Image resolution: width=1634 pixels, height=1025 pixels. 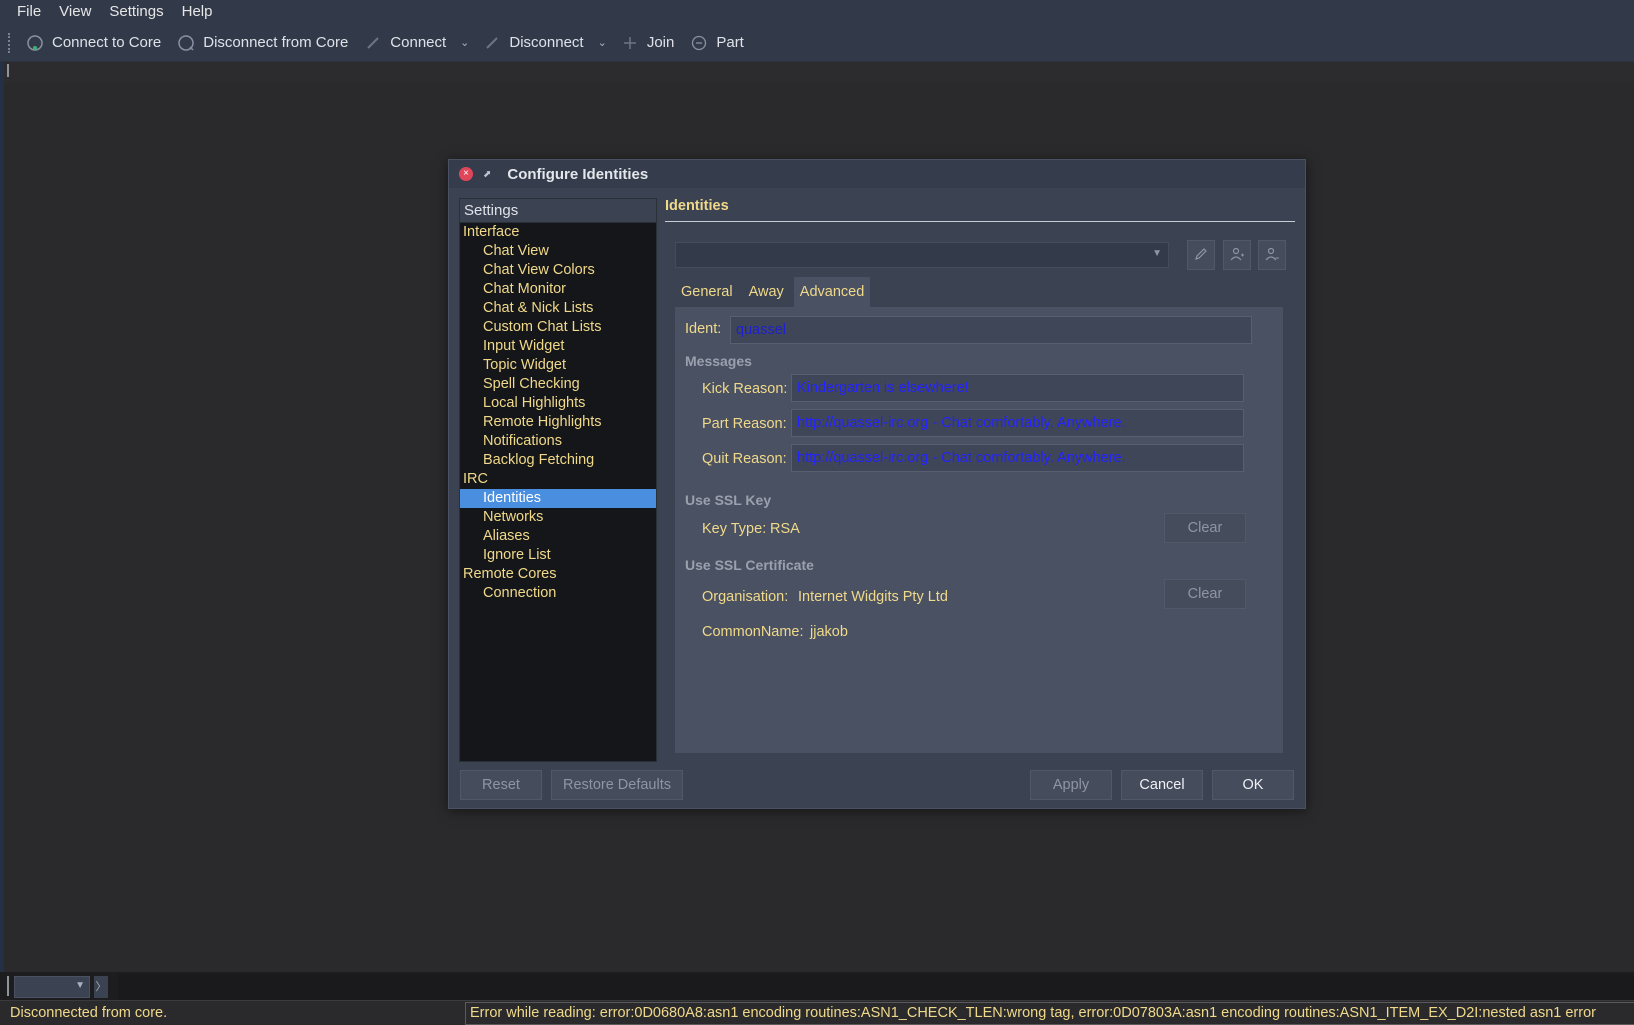 I want to click on apply-button: Apply, so click(x=1071, y=785).